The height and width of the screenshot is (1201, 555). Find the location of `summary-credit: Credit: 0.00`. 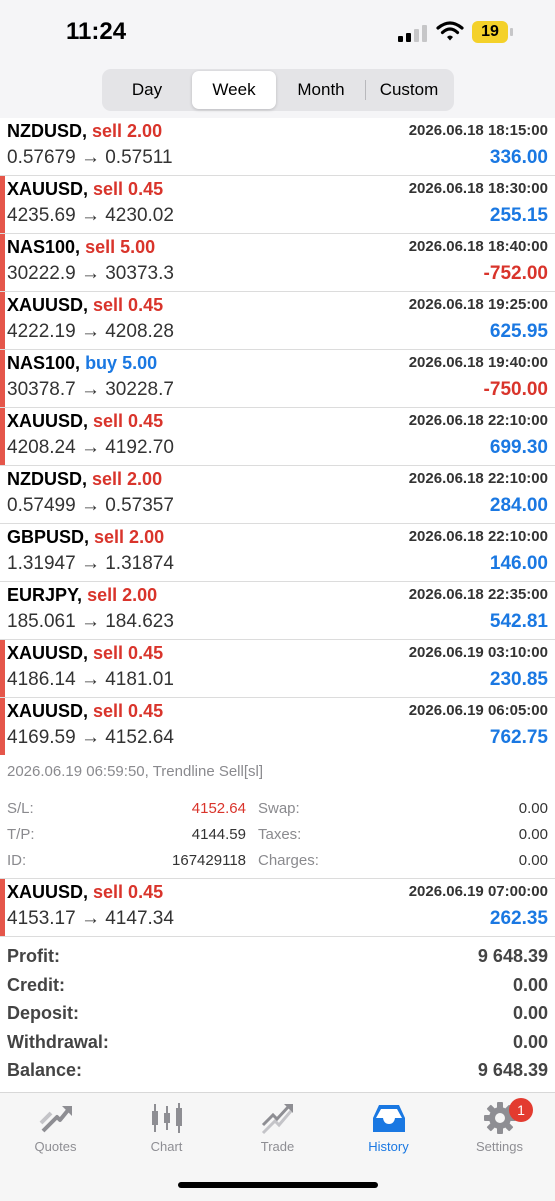

summary-credit: Credit: 0.00 is located at coordinates (277, 986).